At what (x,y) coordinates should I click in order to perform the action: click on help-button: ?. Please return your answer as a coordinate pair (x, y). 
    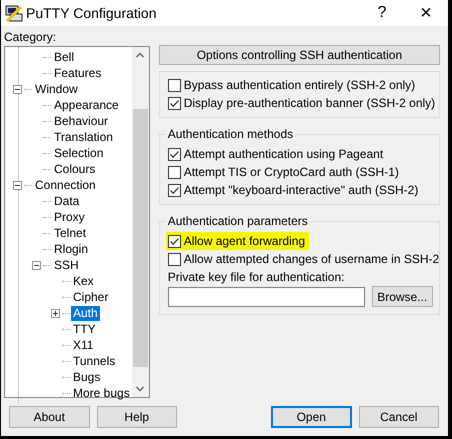
    Looking at the image, I should click on (382, 13).